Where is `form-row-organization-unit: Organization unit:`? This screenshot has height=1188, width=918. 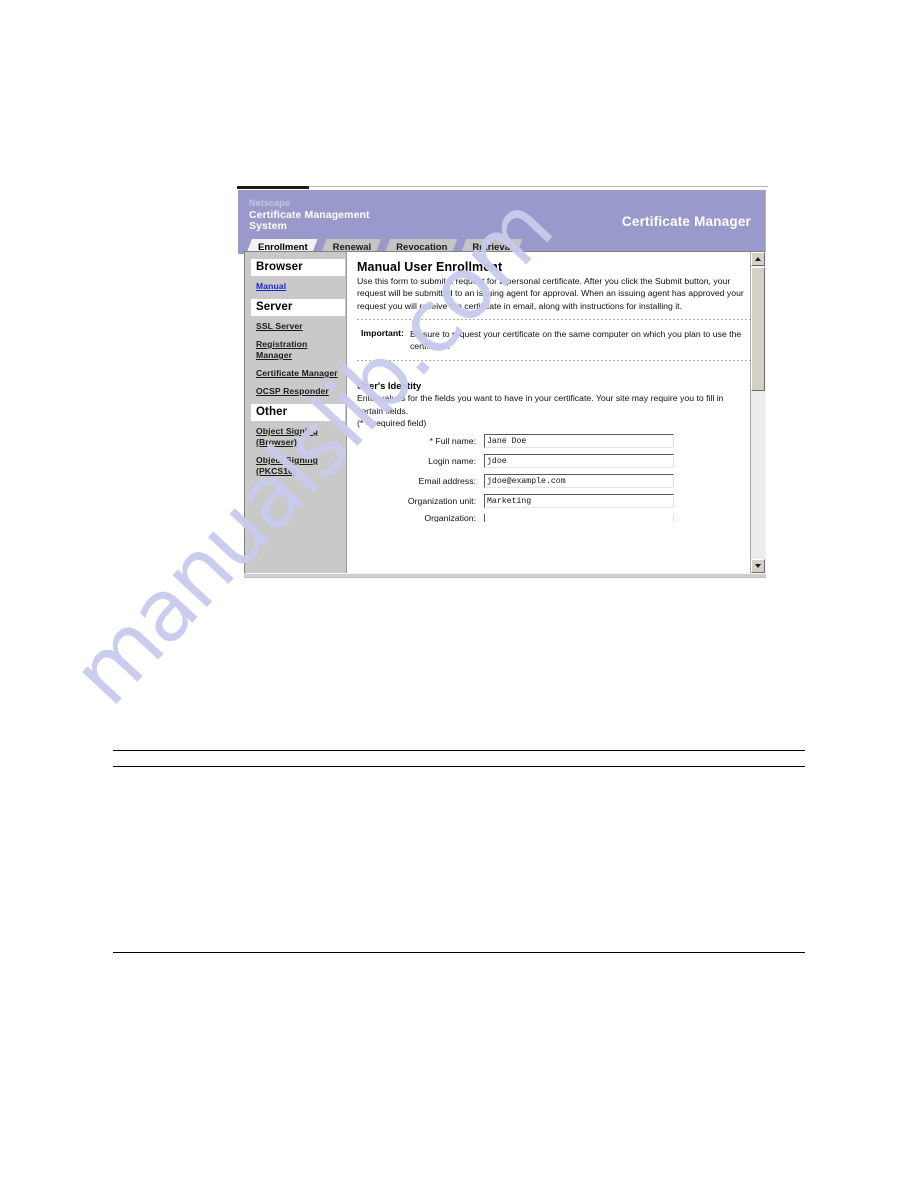 form-row-organization-unit: Organization unit: is located at coordinates (555, 501).